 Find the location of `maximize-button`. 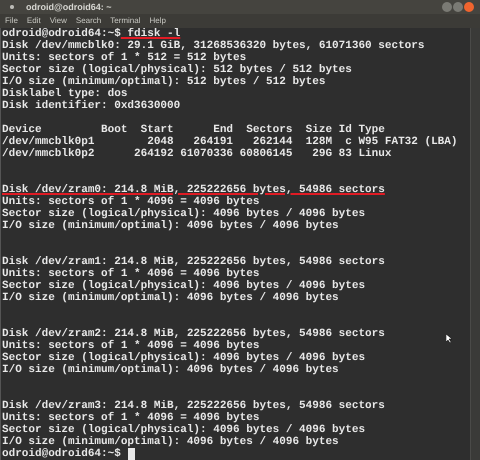

maximize-button is located at coordinates (458, 7).